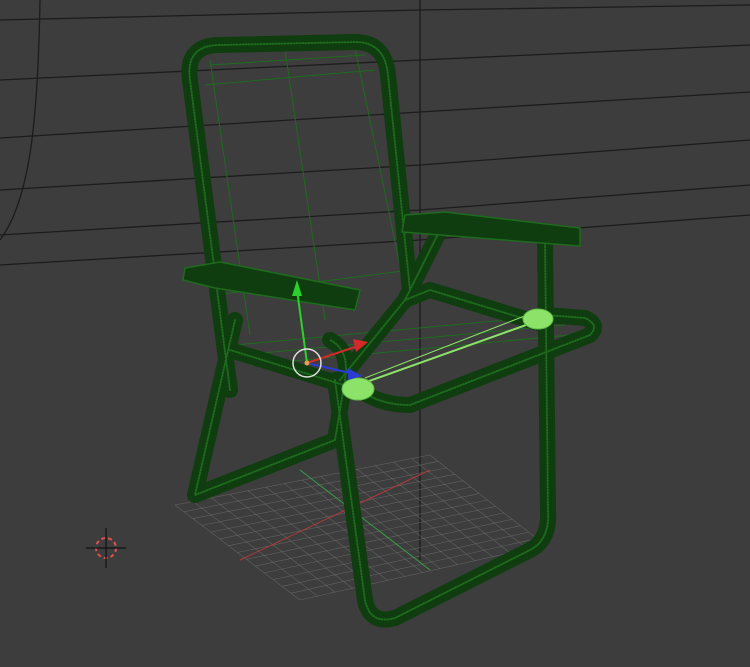 The image size is (750, 667). What do you see at coordinates (307, 363) in the screenshot?
I see `object-origin-dot` at bounding box center [307, 363].